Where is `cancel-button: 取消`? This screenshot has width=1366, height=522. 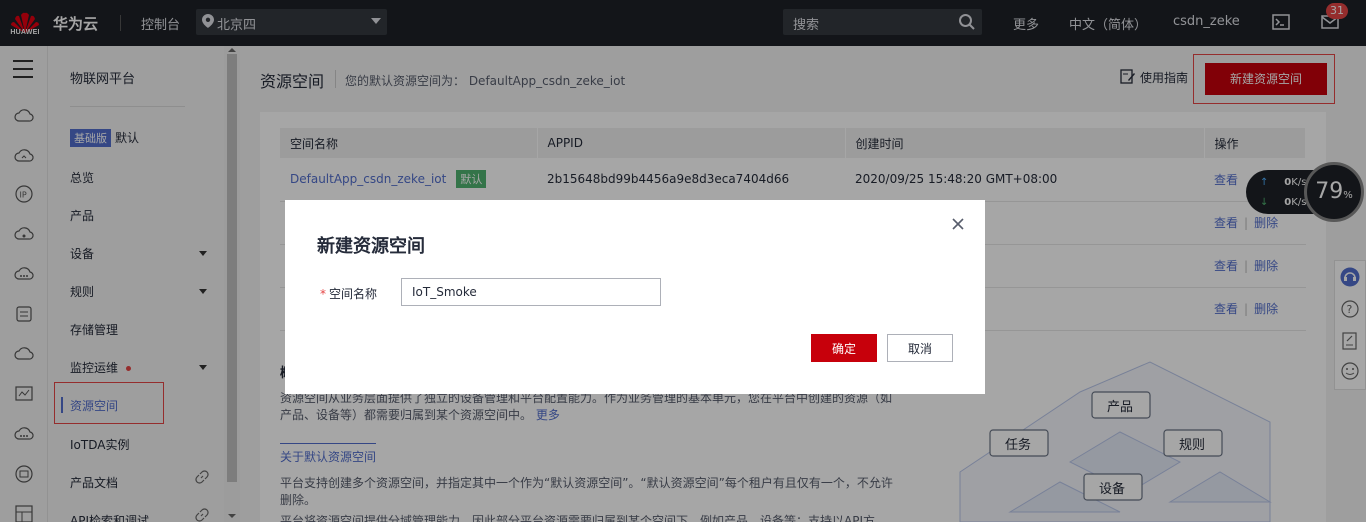 cancel-button: 取消 is located at coordinates (920, 348).